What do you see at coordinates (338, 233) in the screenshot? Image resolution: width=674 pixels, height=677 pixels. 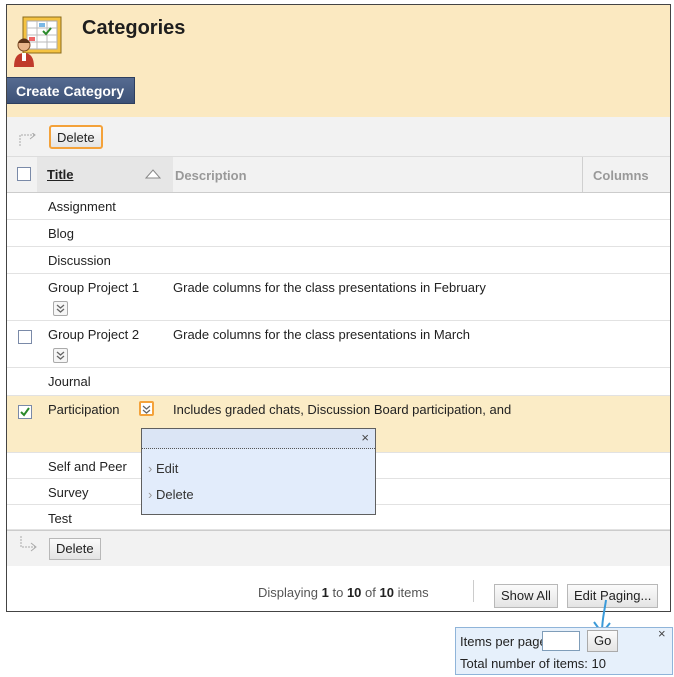 I see `table-row: Blog` at bounding box center [338, 233].